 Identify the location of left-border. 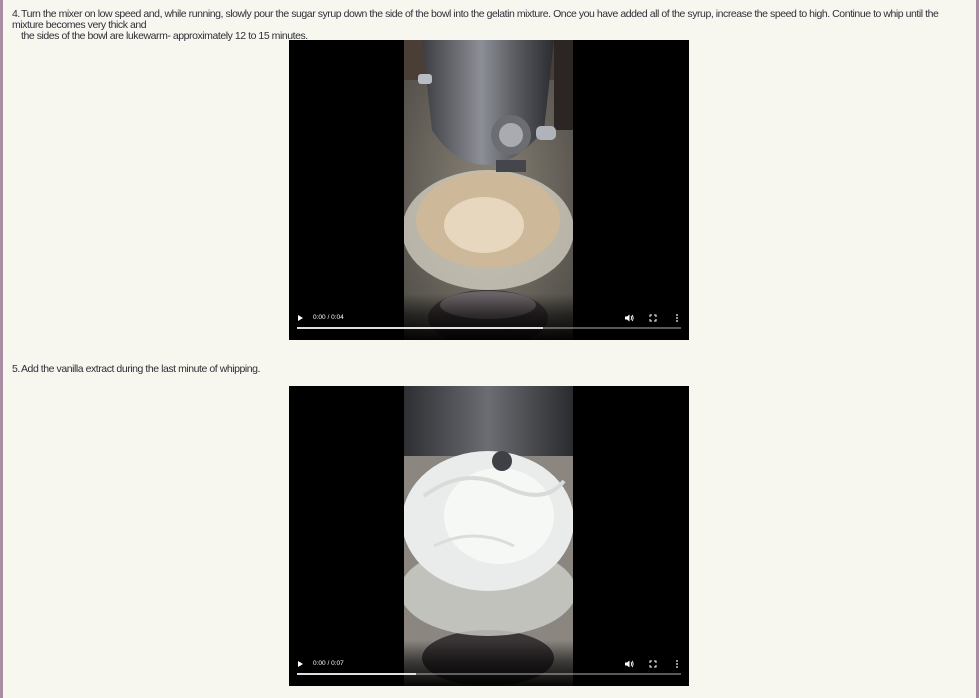
(1, 349).